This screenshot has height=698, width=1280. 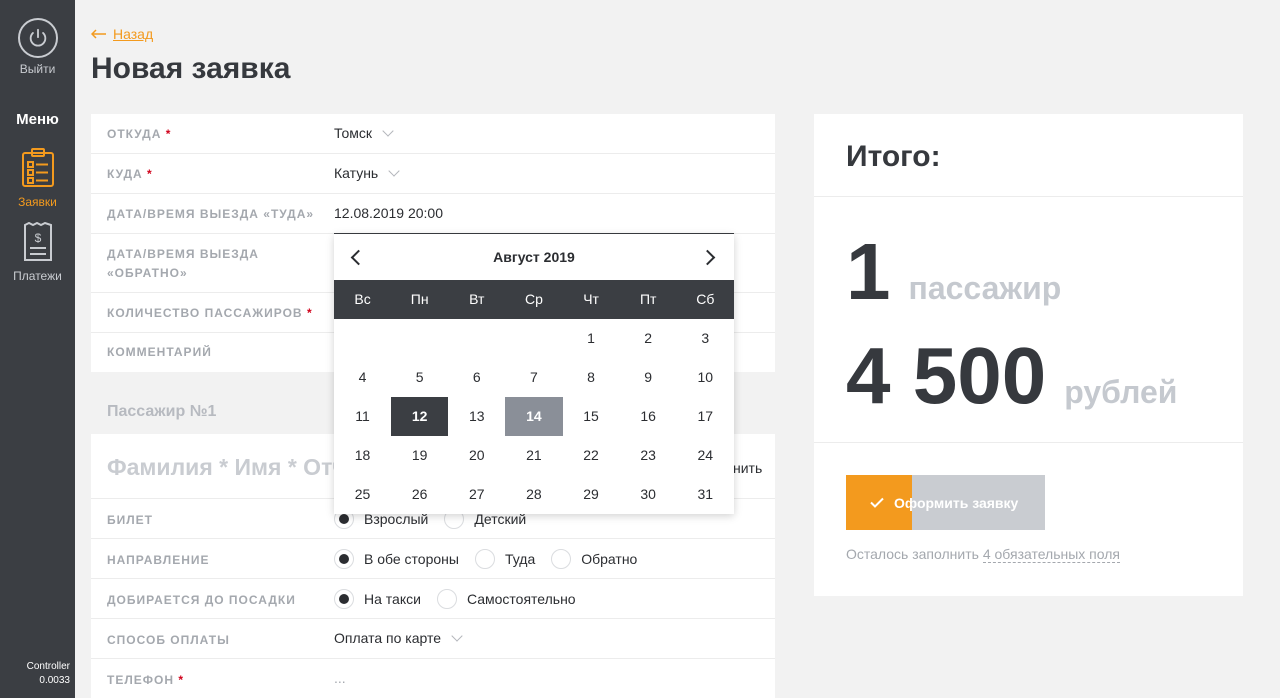 I want to click on calendar-day: 23, so click(x=648, y=455).